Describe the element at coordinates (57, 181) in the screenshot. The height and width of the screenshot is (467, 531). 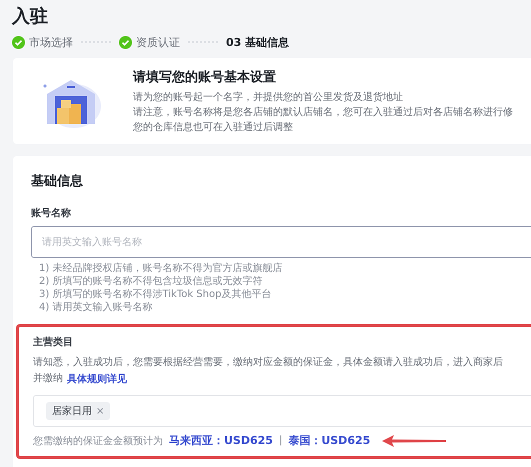
I see `section-title: 基础信息` at that location.